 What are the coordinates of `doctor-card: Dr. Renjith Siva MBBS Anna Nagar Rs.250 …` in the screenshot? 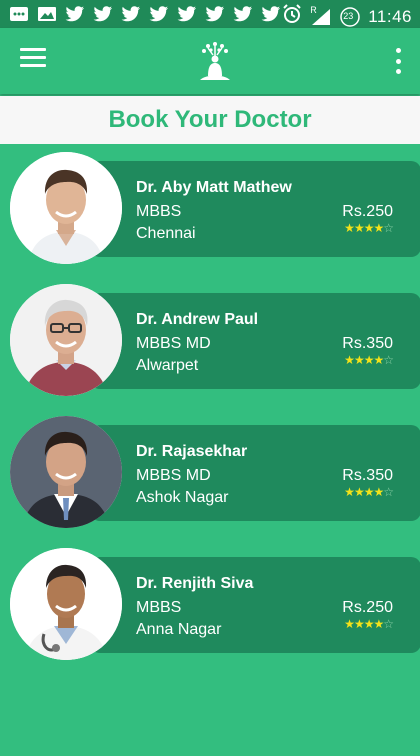 It's located at (255, 605).